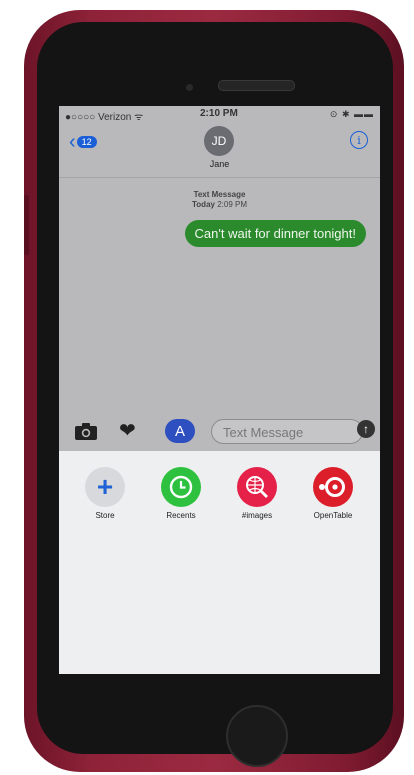  I want to click on service-label: Text Message, so click(219, 194).